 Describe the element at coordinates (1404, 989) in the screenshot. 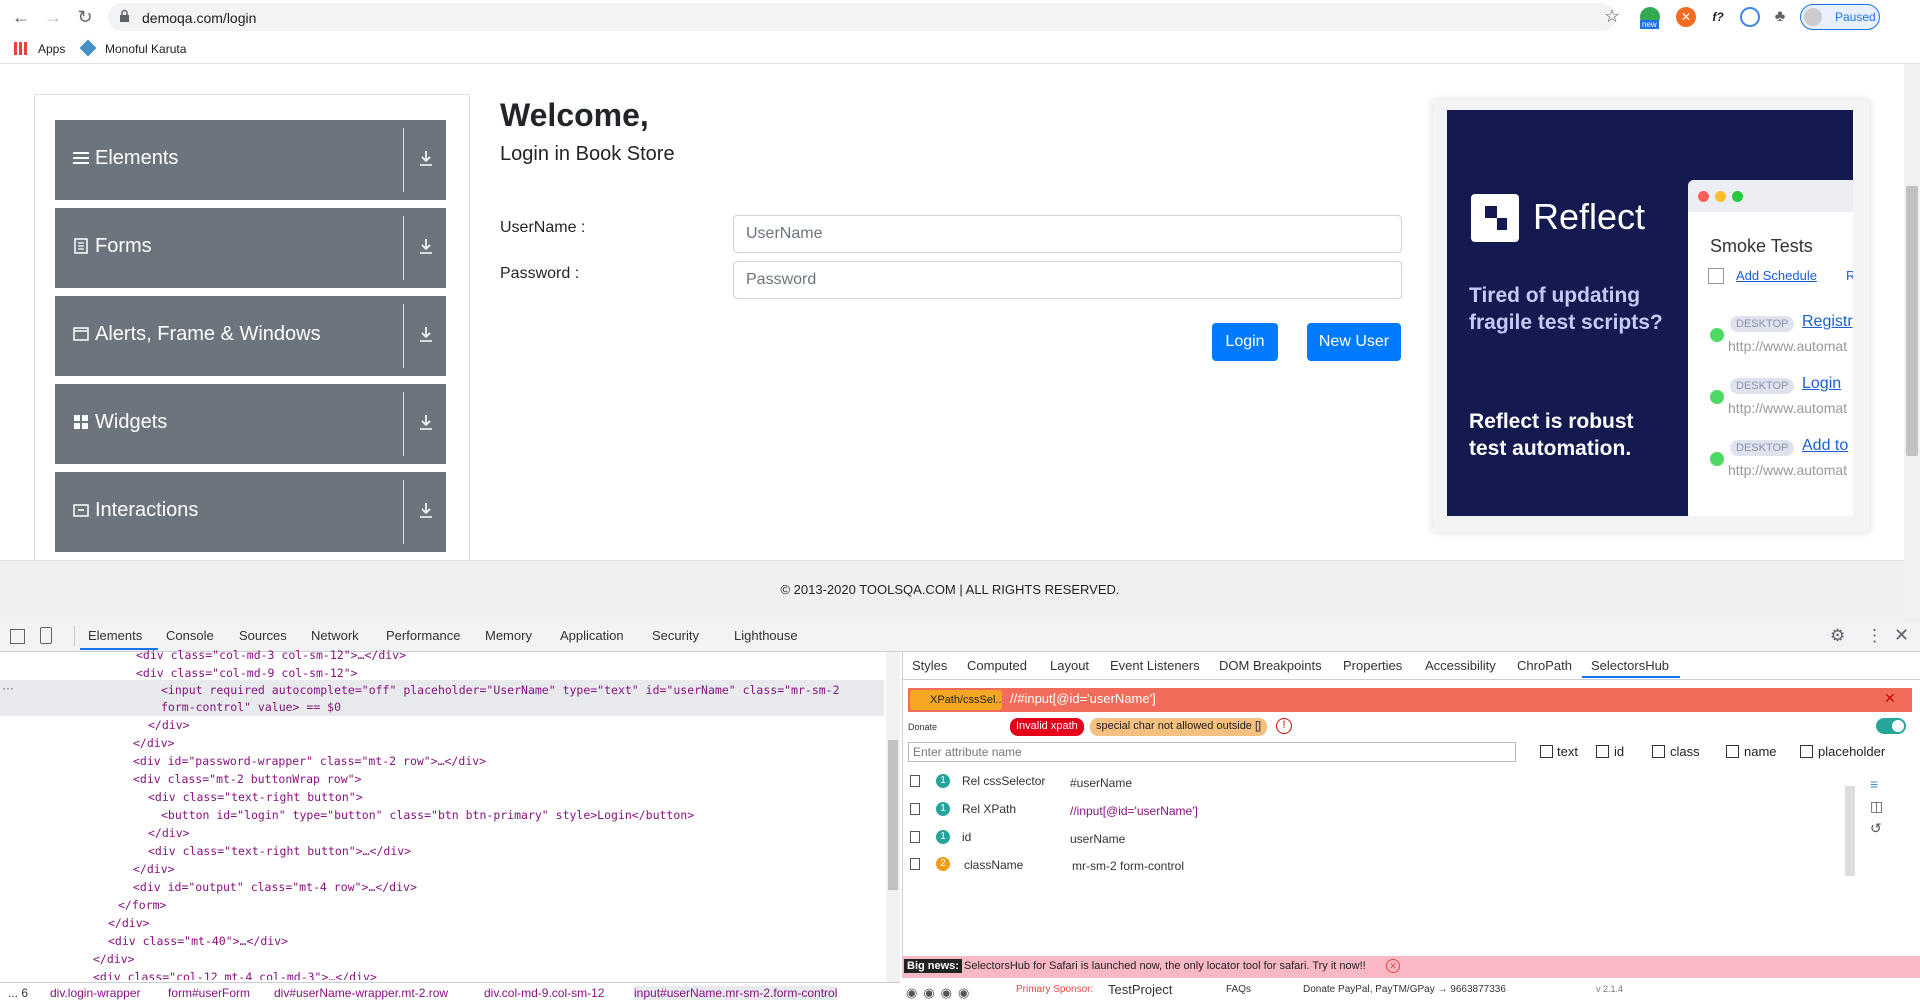

I see `donate-info: Donate PayPal, PayTM/GPay → 9663877336` at that location.